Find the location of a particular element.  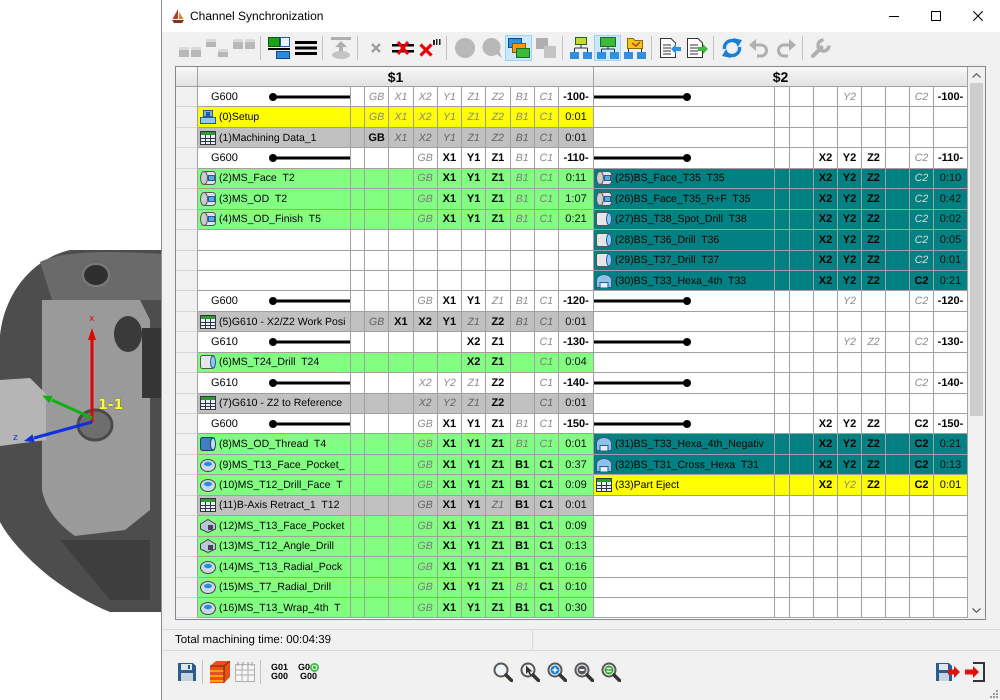

operation-row: (30)BS_T33_Hexa_4th T33 X2 Y2 Z2 C2 0:21 is located at coordinates (781, 281).